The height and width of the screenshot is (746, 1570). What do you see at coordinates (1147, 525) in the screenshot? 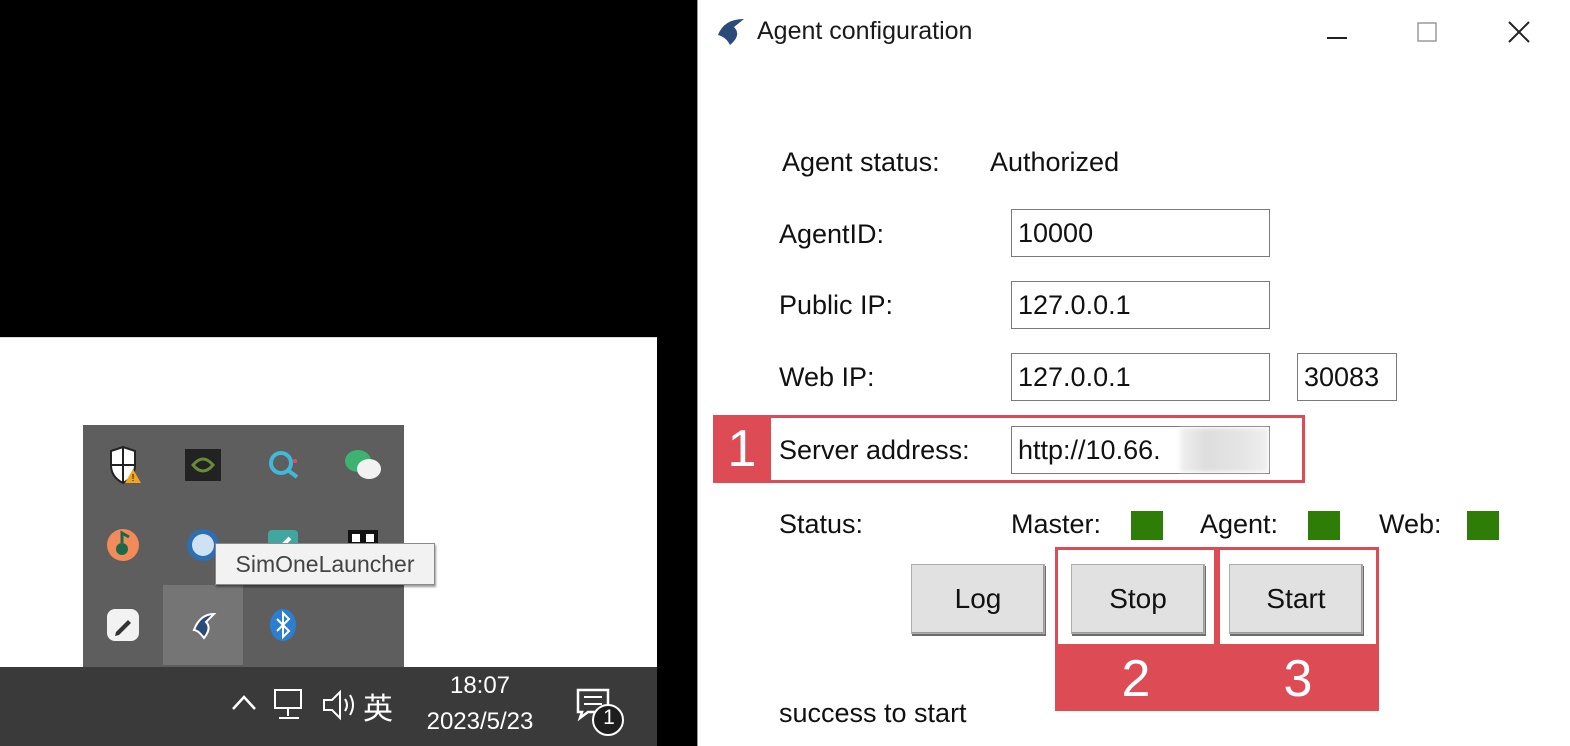
I see `master-indicator` at bounding box center [1147, 525].